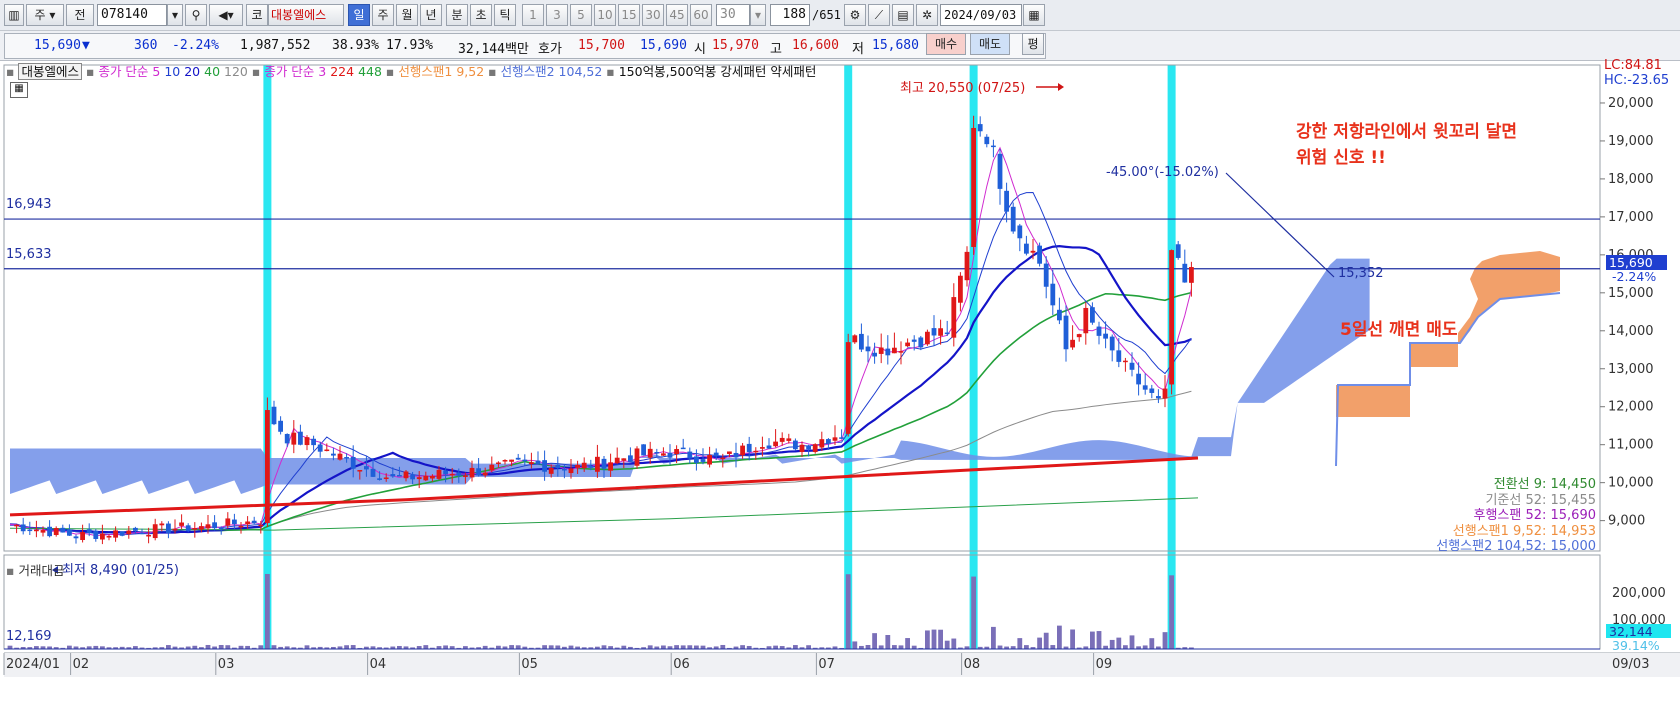  I want to click on stock-code-input: 078140, so click(132, 15).